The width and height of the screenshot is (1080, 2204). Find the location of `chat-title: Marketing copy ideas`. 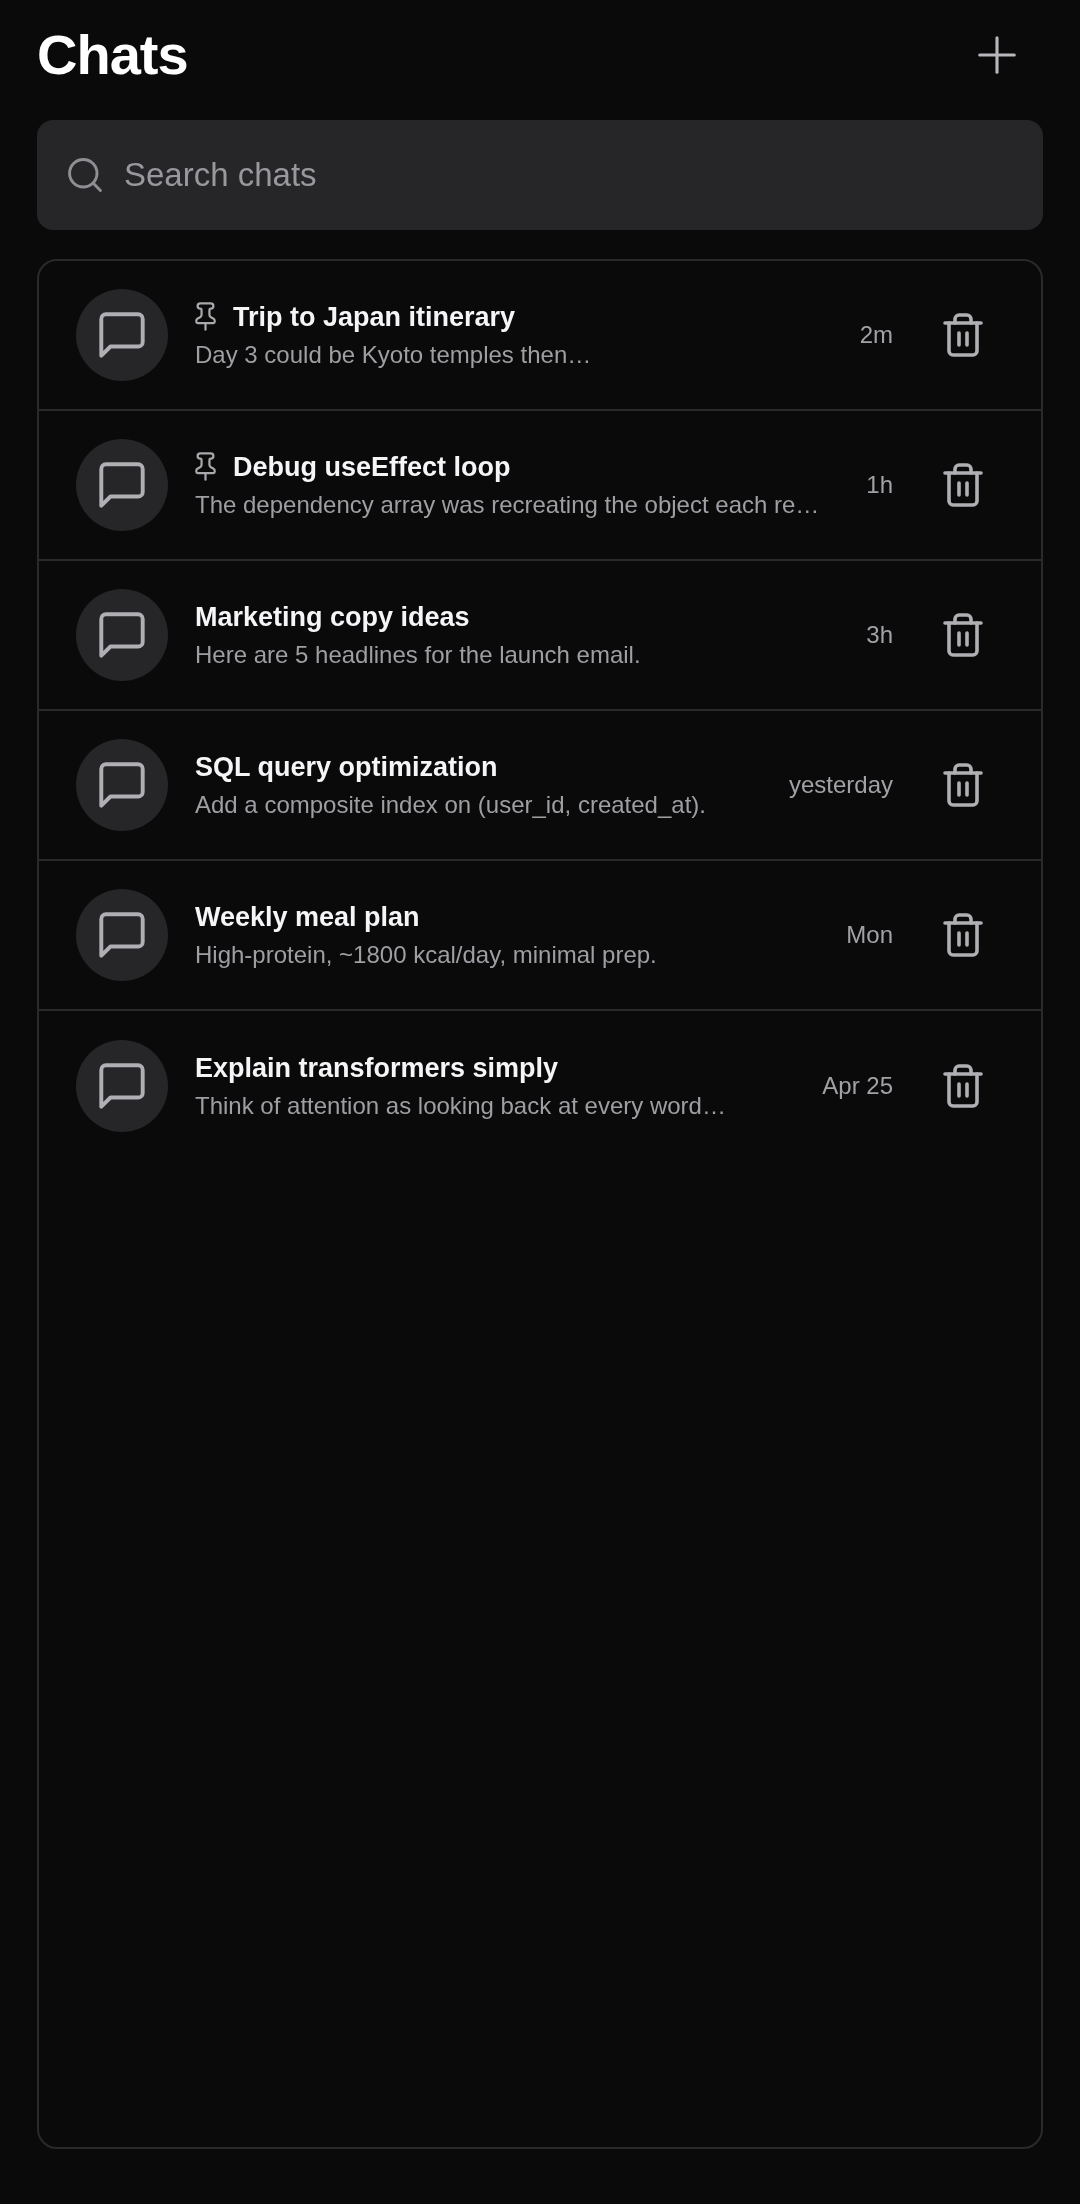

chat-title: Marketing copy ideas is located at coordinates (332, 617).